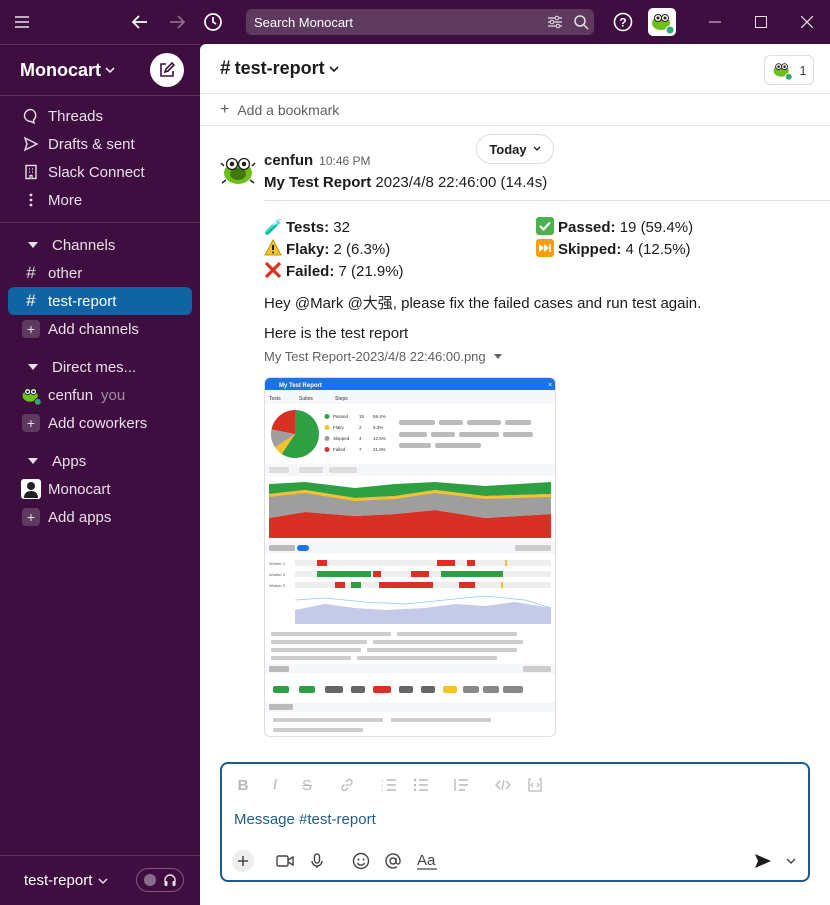  I want to click on channel-header: # test-report 1, so click(515, 69).